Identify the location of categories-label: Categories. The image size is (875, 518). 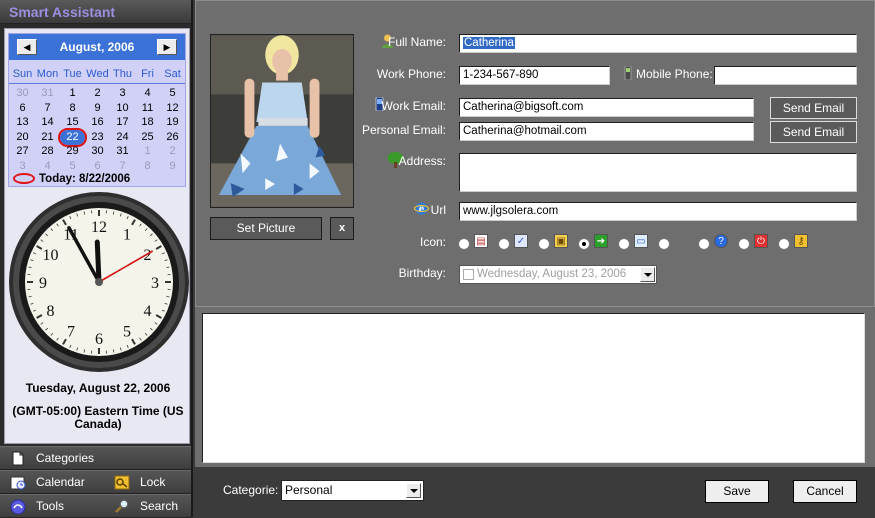
(65, 458).